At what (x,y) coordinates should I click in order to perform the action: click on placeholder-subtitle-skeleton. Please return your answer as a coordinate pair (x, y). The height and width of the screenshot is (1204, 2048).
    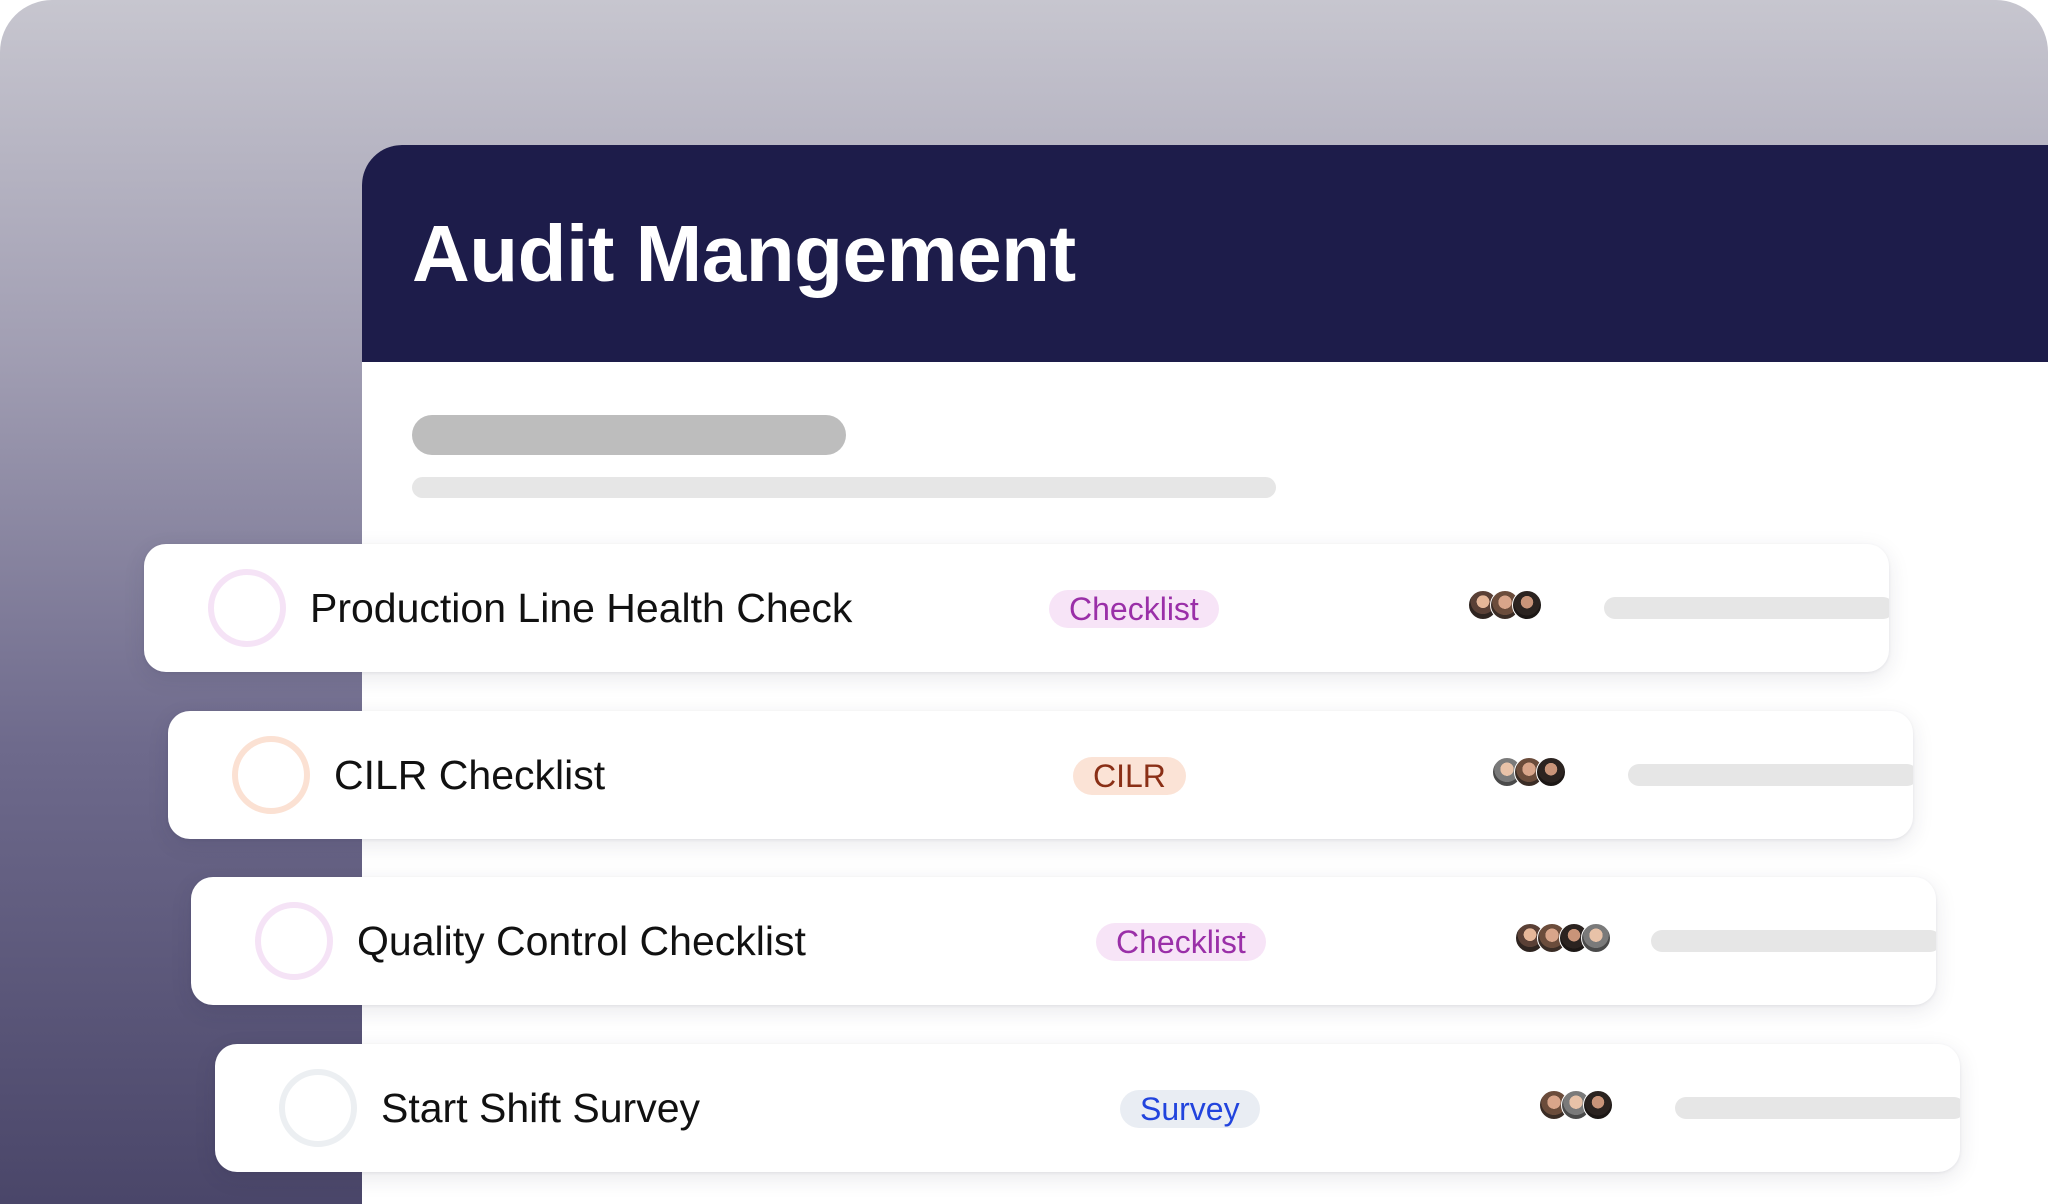
    Looking at the image, I should click on (844, 487).